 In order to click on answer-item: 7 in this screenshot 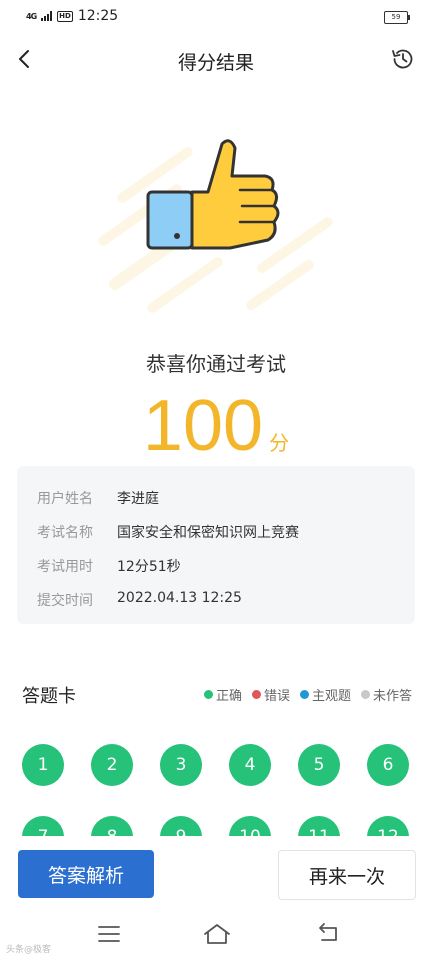, I will do `click(43, 826)`.